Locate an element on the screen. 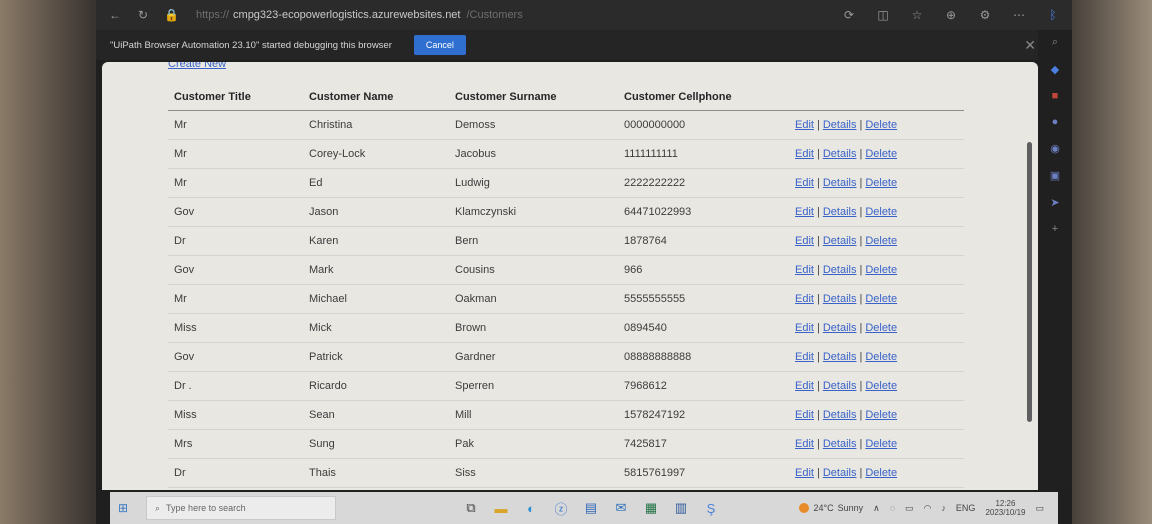 Image resolution: width=1152 pixels, height=524 pixels. cell-surname: Gardner is located at coordinates (533, 357).